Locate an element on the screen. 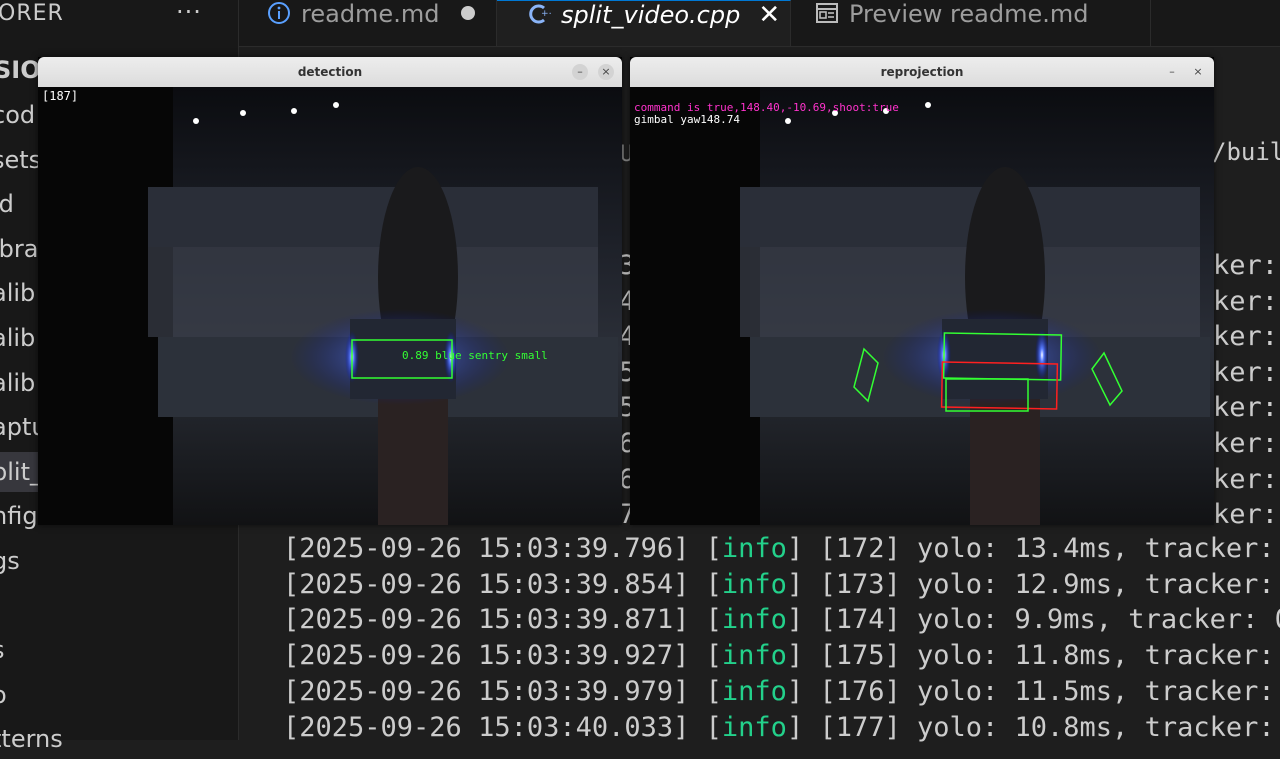 Image resolution: width=1280 pixels, height=759 pixels. gimbal-text: gimbal yaw148.74 is located at coordinates (687, 119).